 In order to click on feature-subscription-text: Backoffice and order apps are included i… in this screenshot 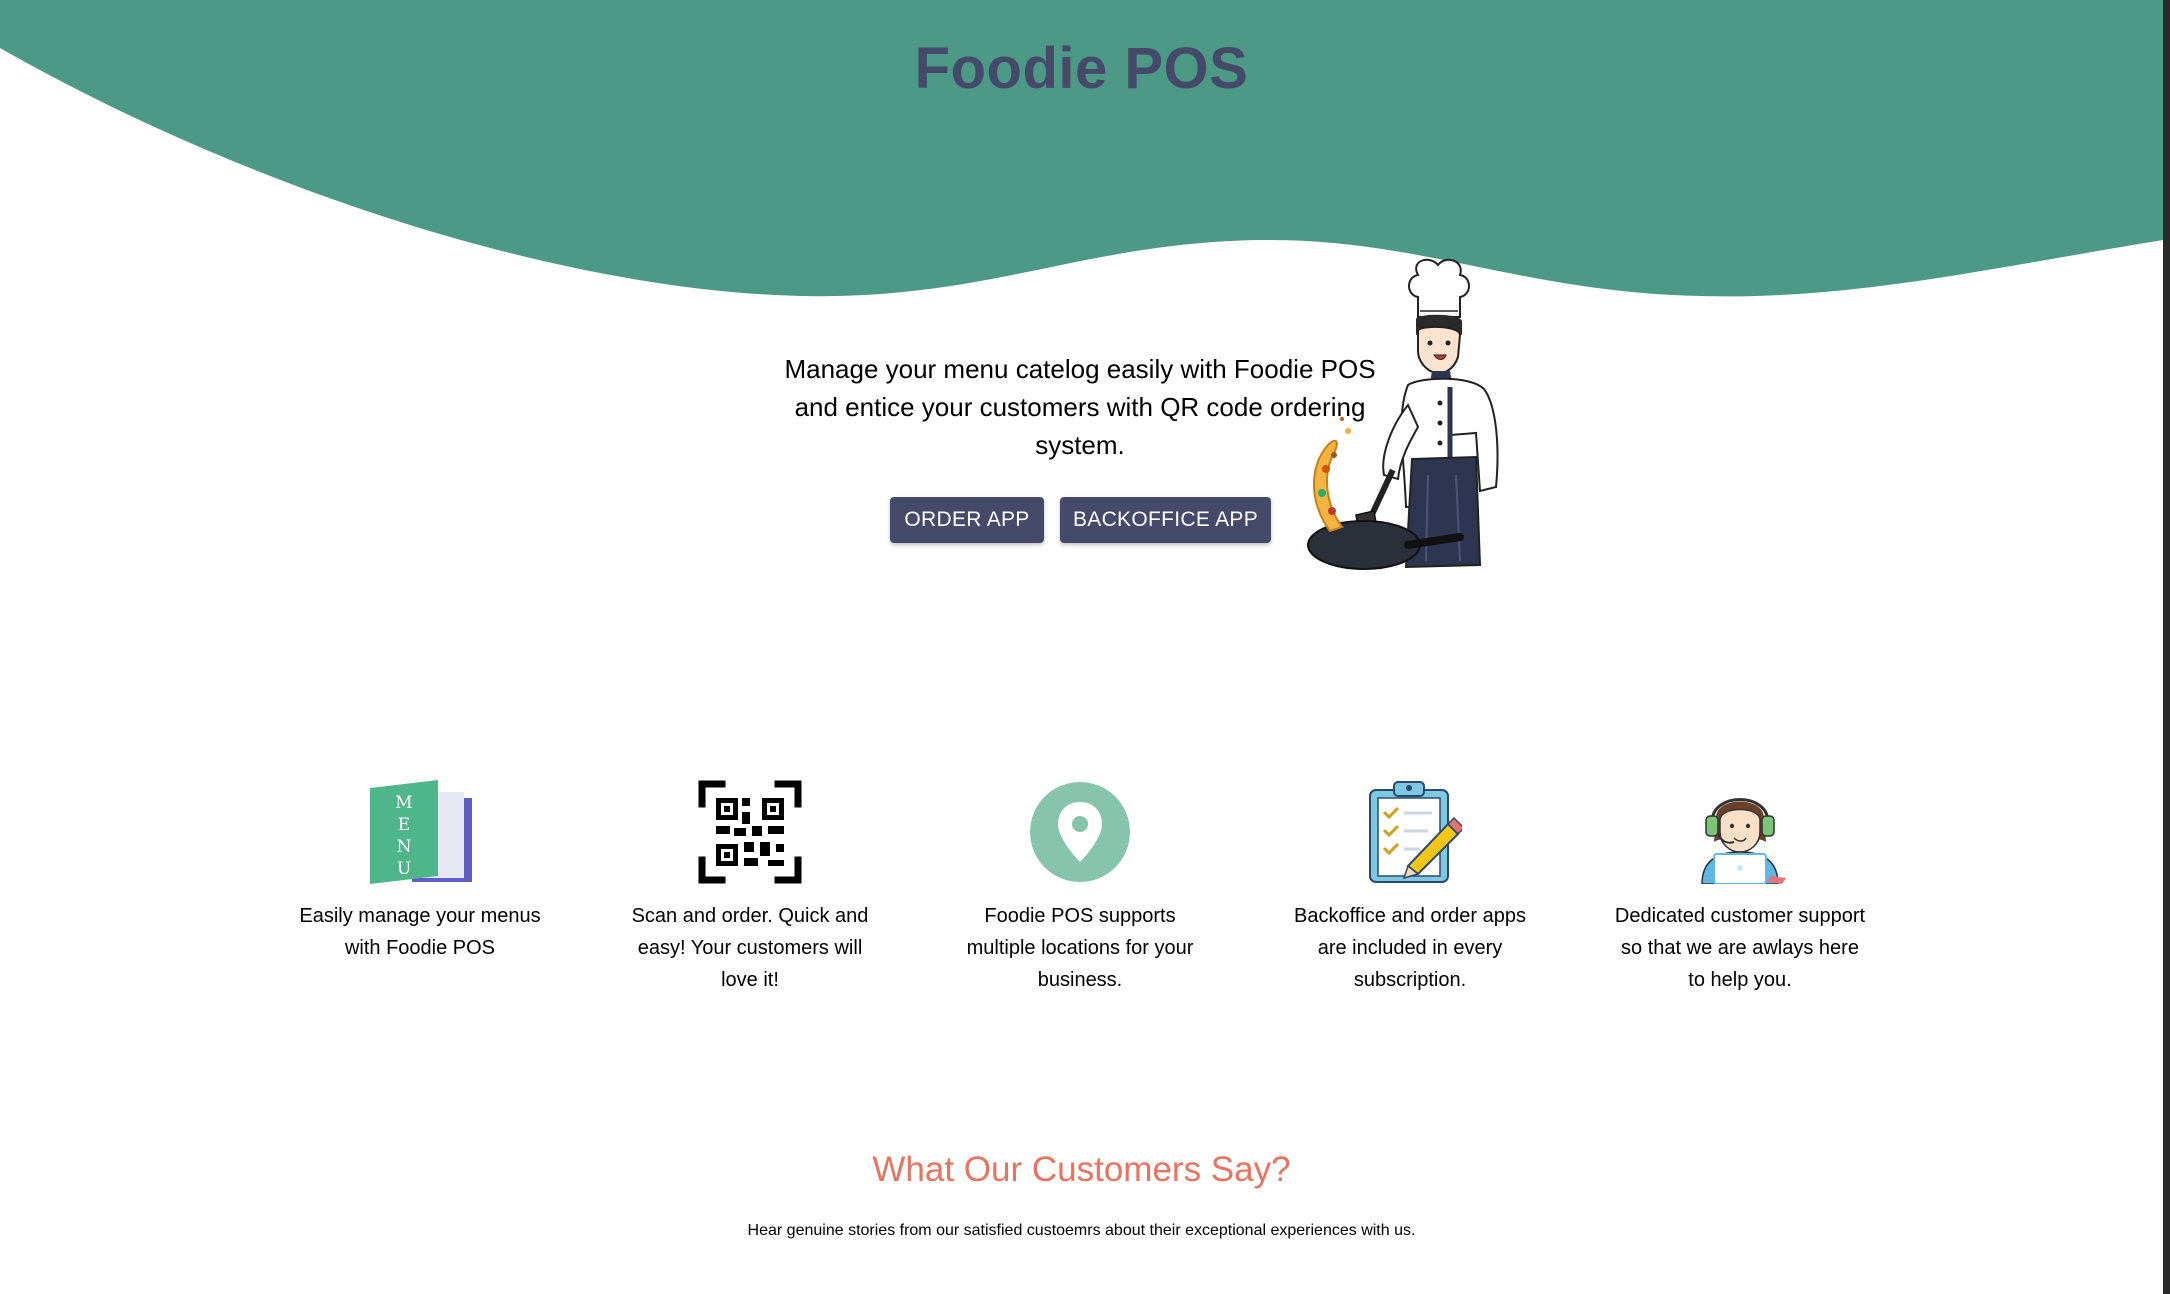, I will do `click(1409, 948)`.